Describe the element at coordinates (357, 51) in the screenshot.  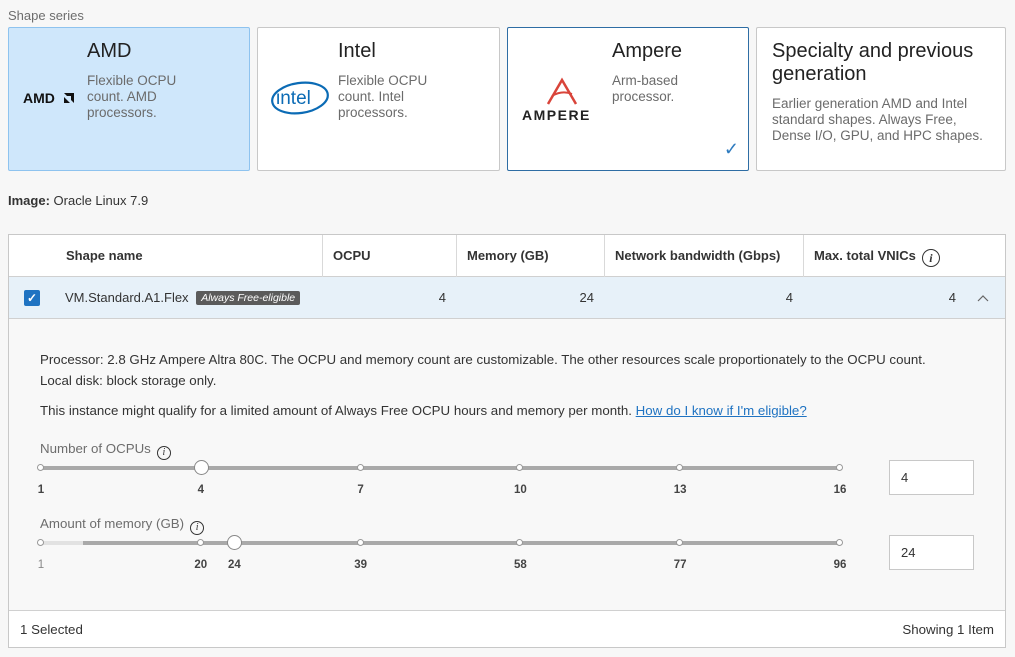
I see `card-title: Intel` at that location.